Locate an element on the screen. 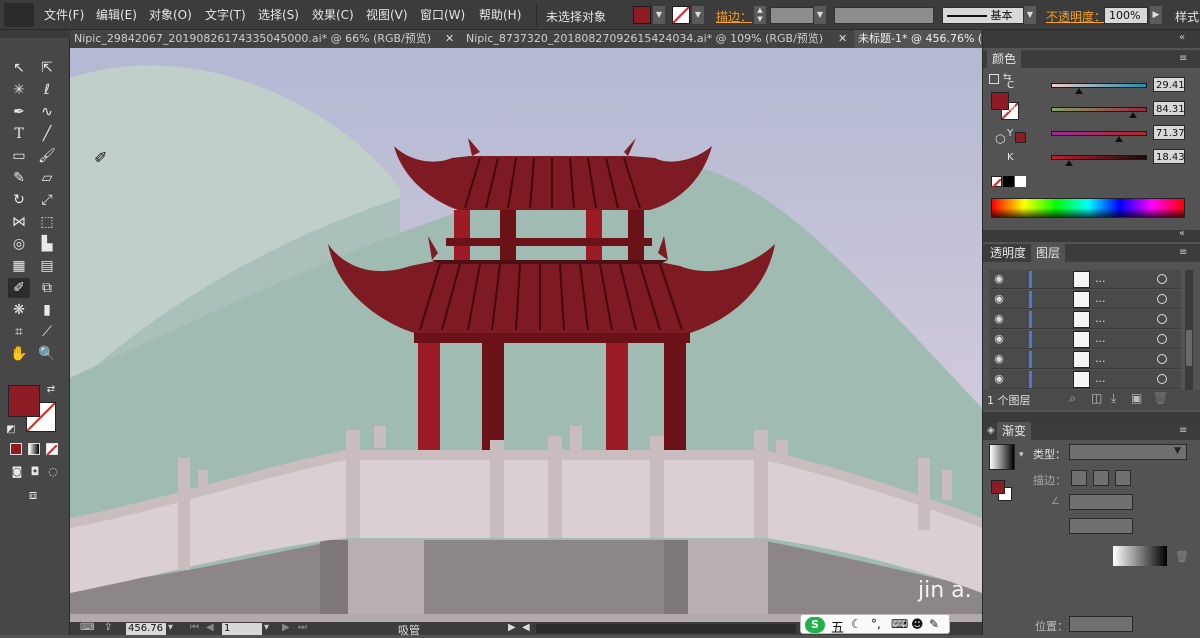 This screenshot has width=1200, height=638. cyan-slider is located at coordinates (1099, 85).